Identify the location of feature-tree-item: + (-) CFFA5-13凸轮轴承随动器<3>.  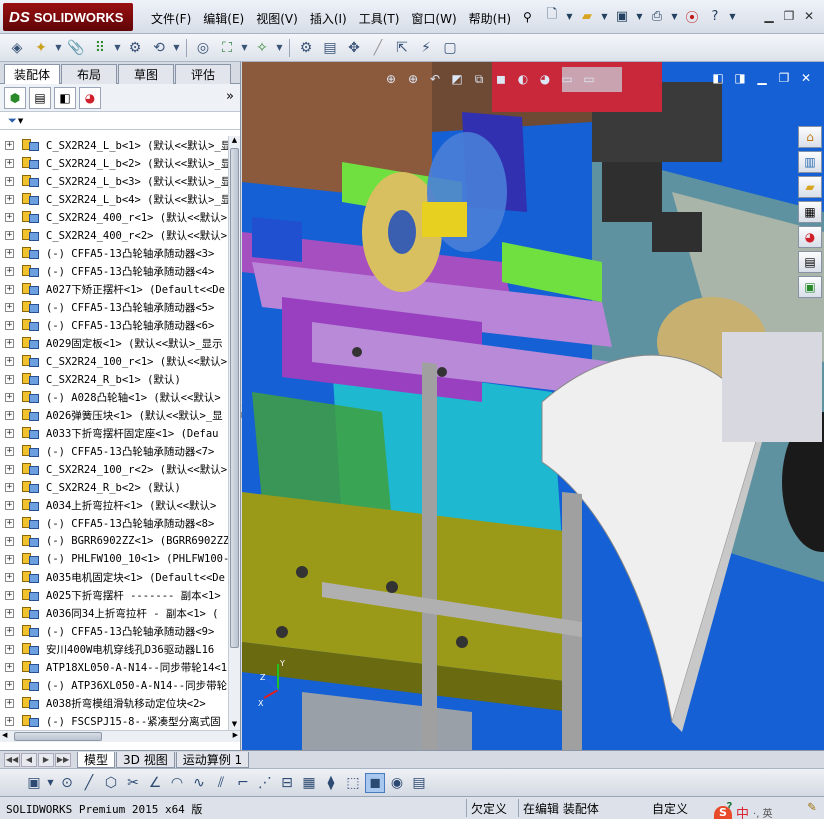
(114, 253).